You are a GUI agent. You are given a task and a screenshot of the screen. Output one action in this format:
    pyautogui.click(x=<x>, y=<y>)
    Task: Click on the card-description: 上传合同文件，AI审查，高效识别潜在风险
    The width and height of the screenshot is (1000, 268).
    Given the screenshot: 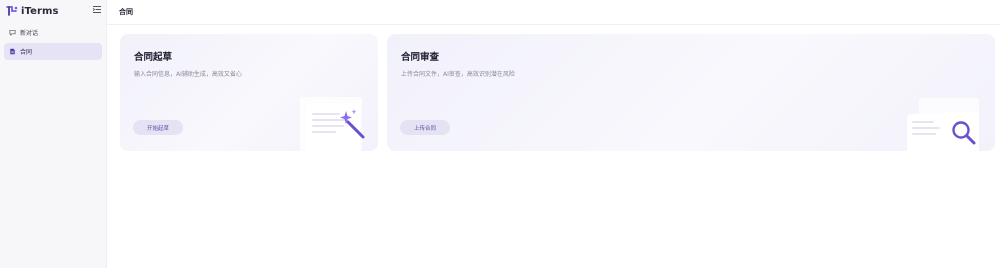 What is the action you would take?
    pyautogui.click(x=458, y=74)
    